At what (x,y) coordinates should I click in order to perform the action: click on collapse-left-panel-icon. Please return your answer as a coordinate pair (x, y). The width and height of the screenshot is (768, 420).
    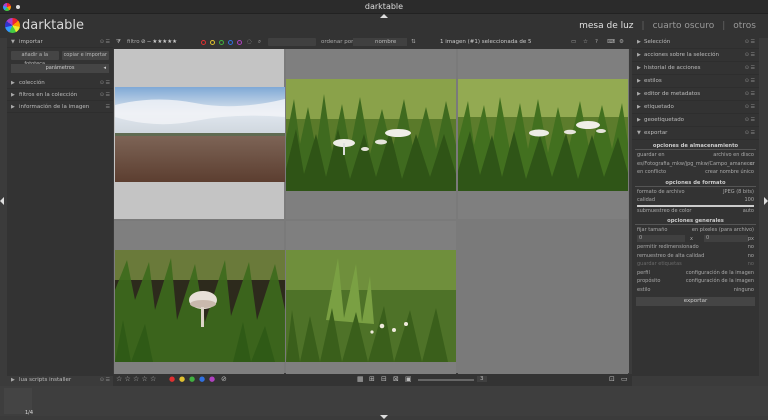
    Looking at the image, I should click on (2, 201).